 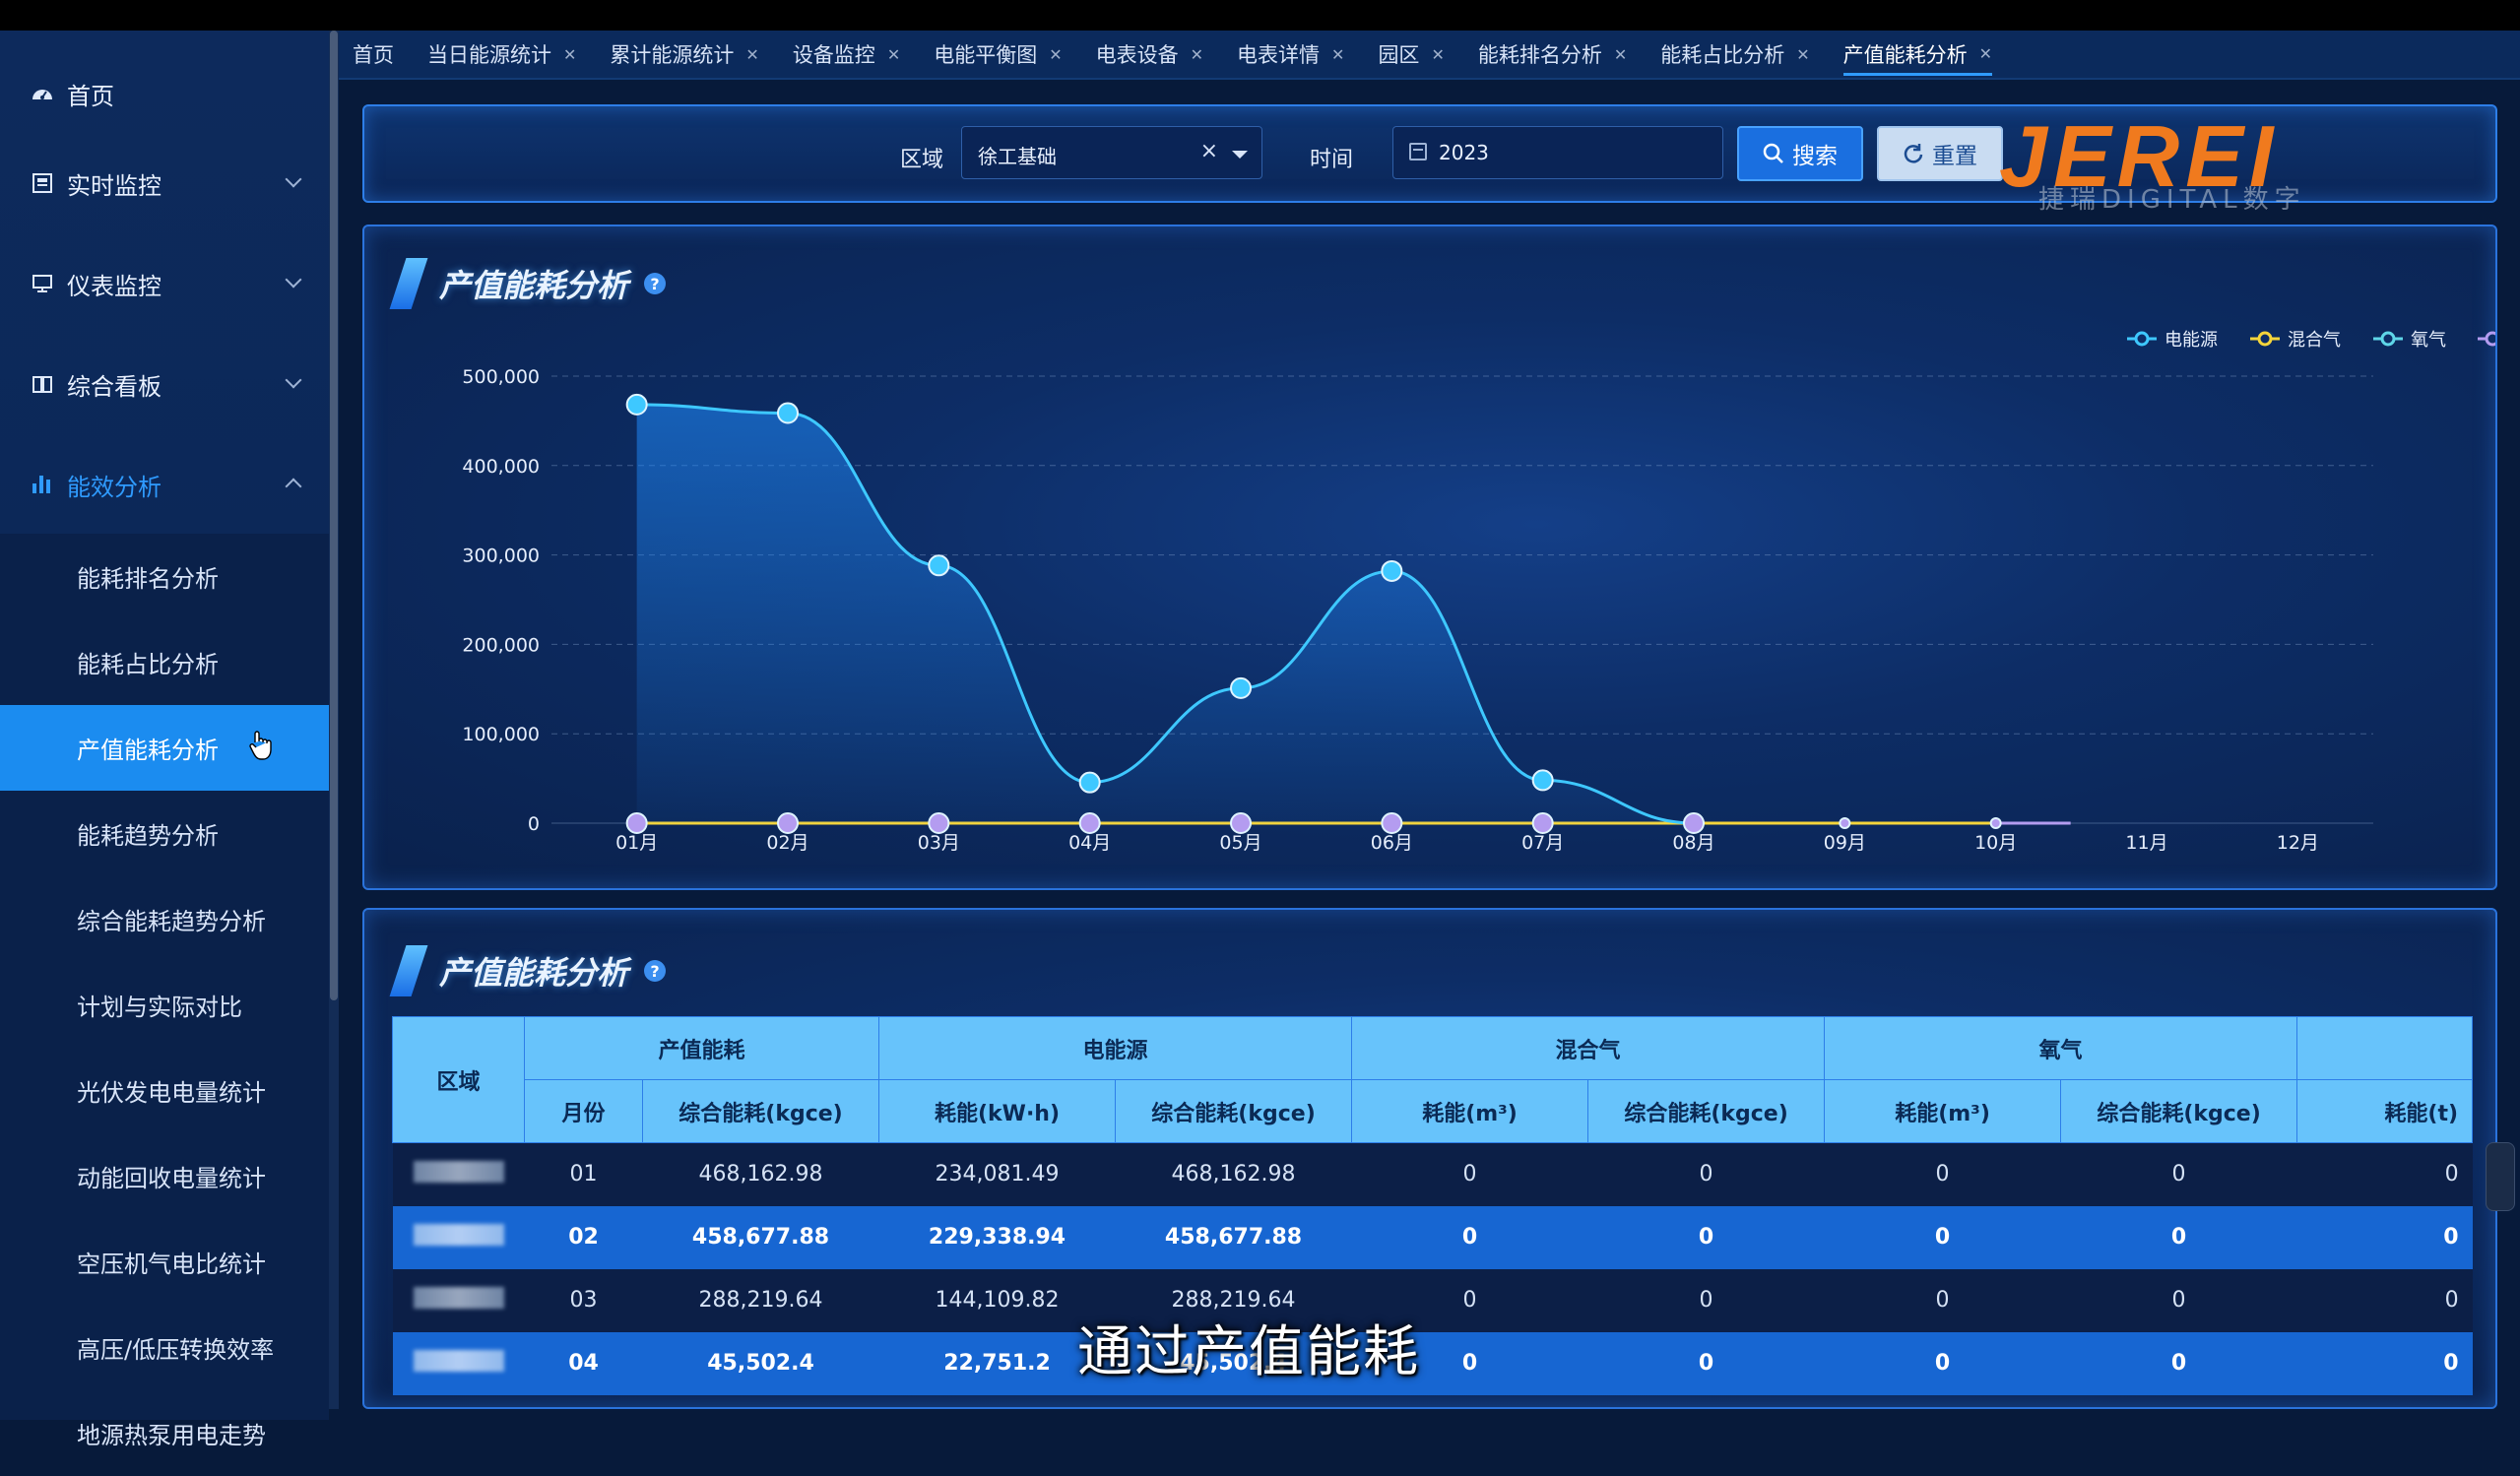 What do you see at coordinates (501, 54) in the screenshot?
I see `tab-daily-energy: 当日能源统计 ✕` at bounding box center [501, 54].